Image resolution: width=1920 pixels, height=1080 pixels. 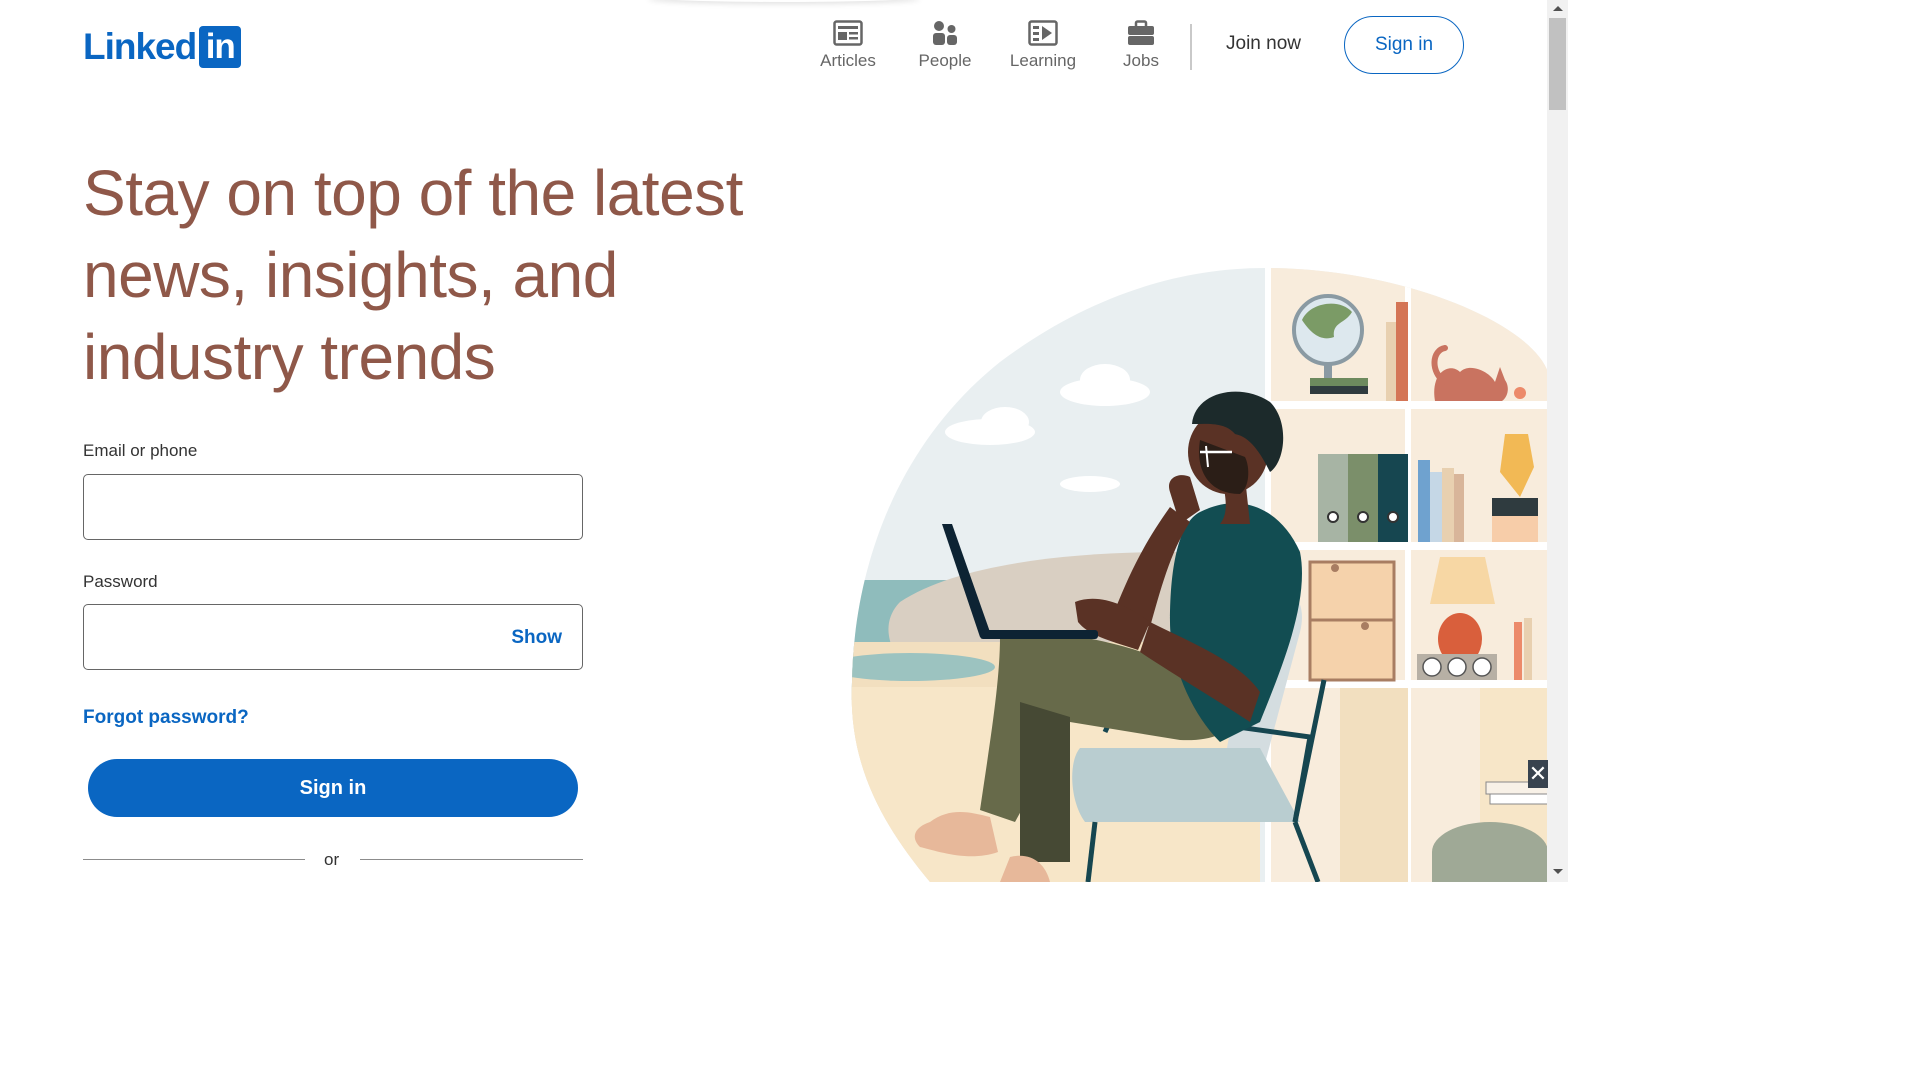 I want to click on email-input, so click(x=298, y=506).